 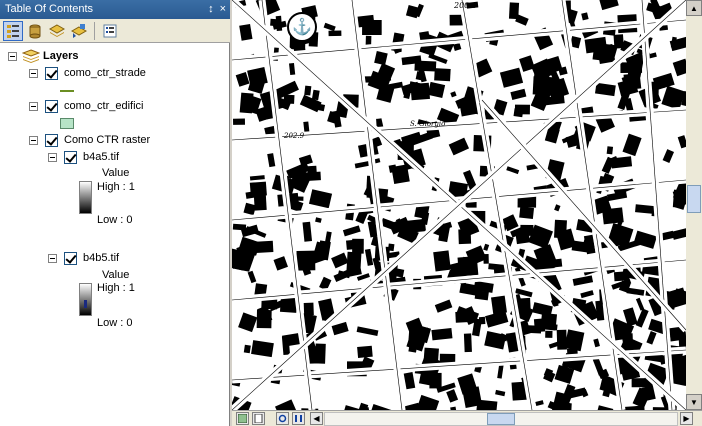 I want to click on raster-row-b4a5: b4a5.tif, so click(x=83, y=157).